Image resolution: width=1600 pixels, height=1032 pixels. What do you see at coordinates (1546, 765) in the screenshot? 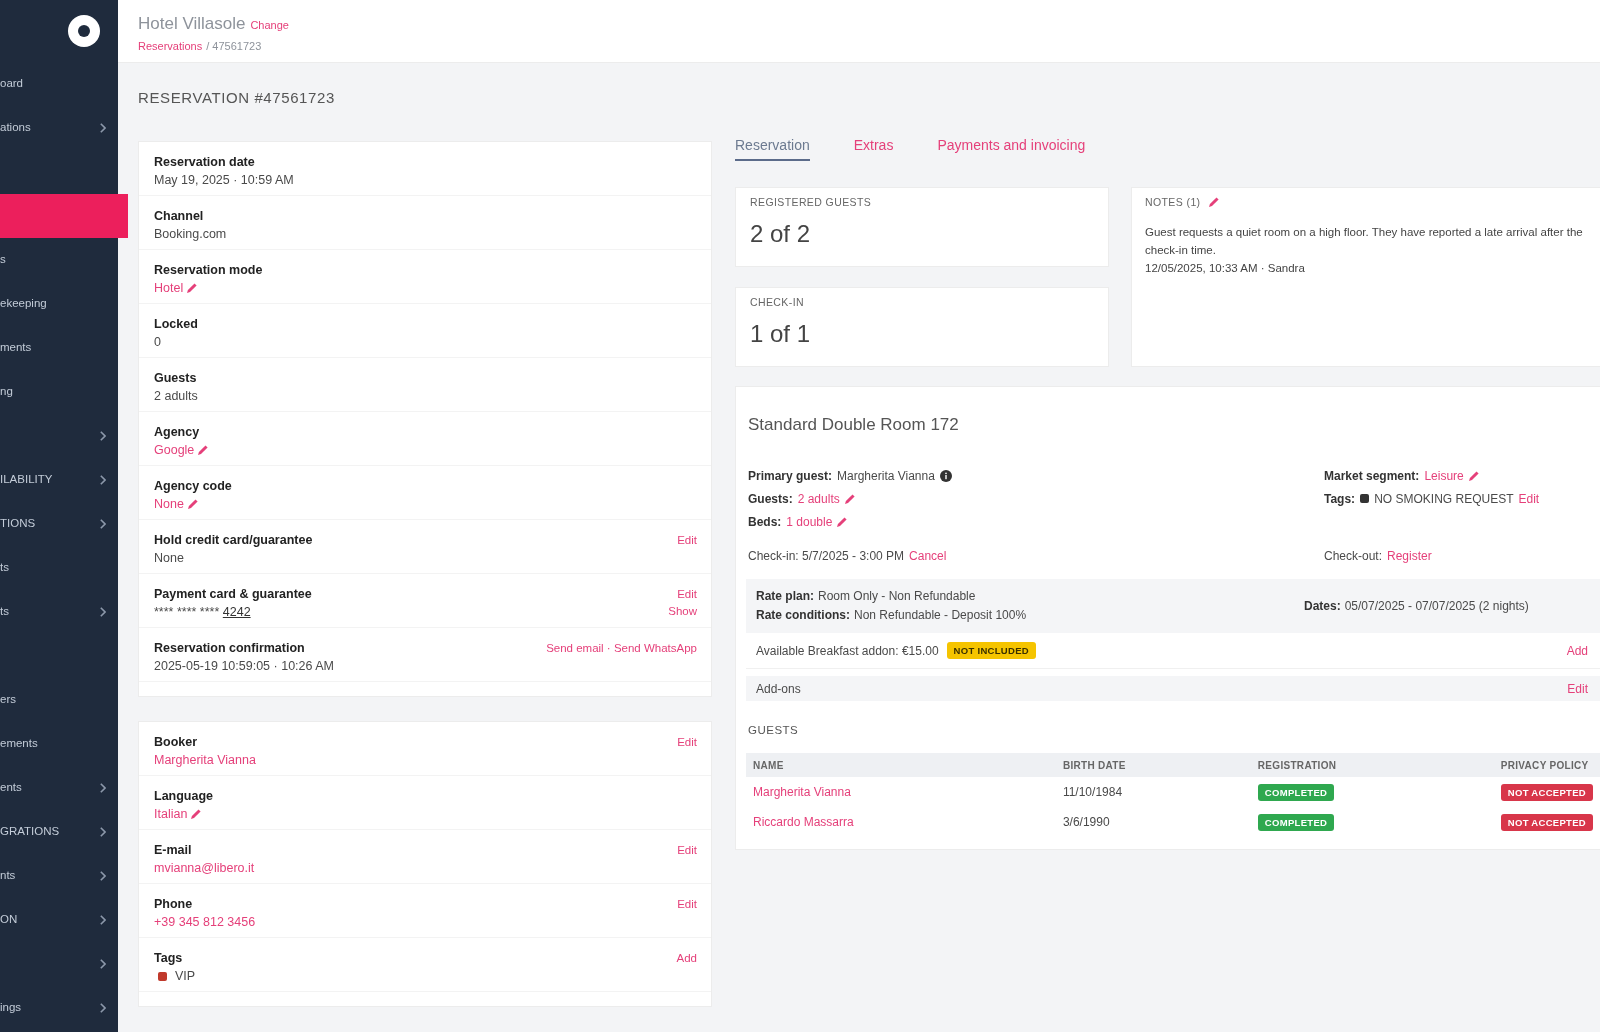
I see `column-header: PRIVACY POLICY` at bounding box center [1546, 765].